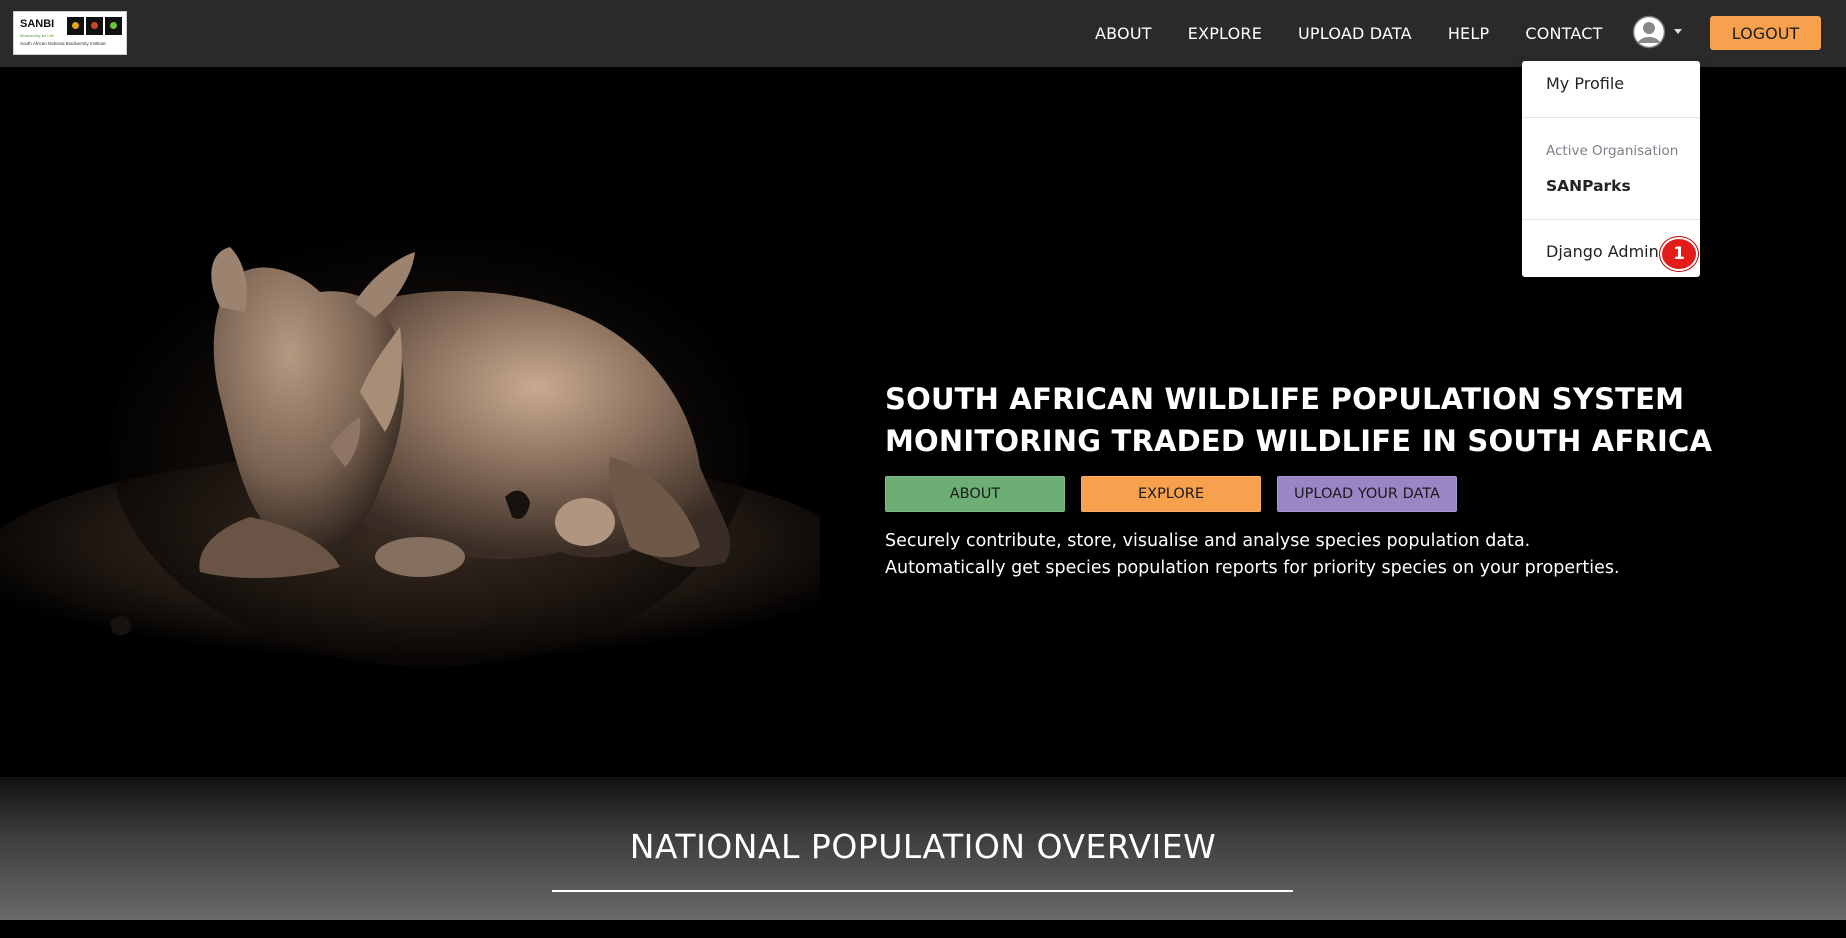 Image resolution: width=1846 pixels, height=938 pixels. I want to click on notification-badge: 1, so click(1679, 254).